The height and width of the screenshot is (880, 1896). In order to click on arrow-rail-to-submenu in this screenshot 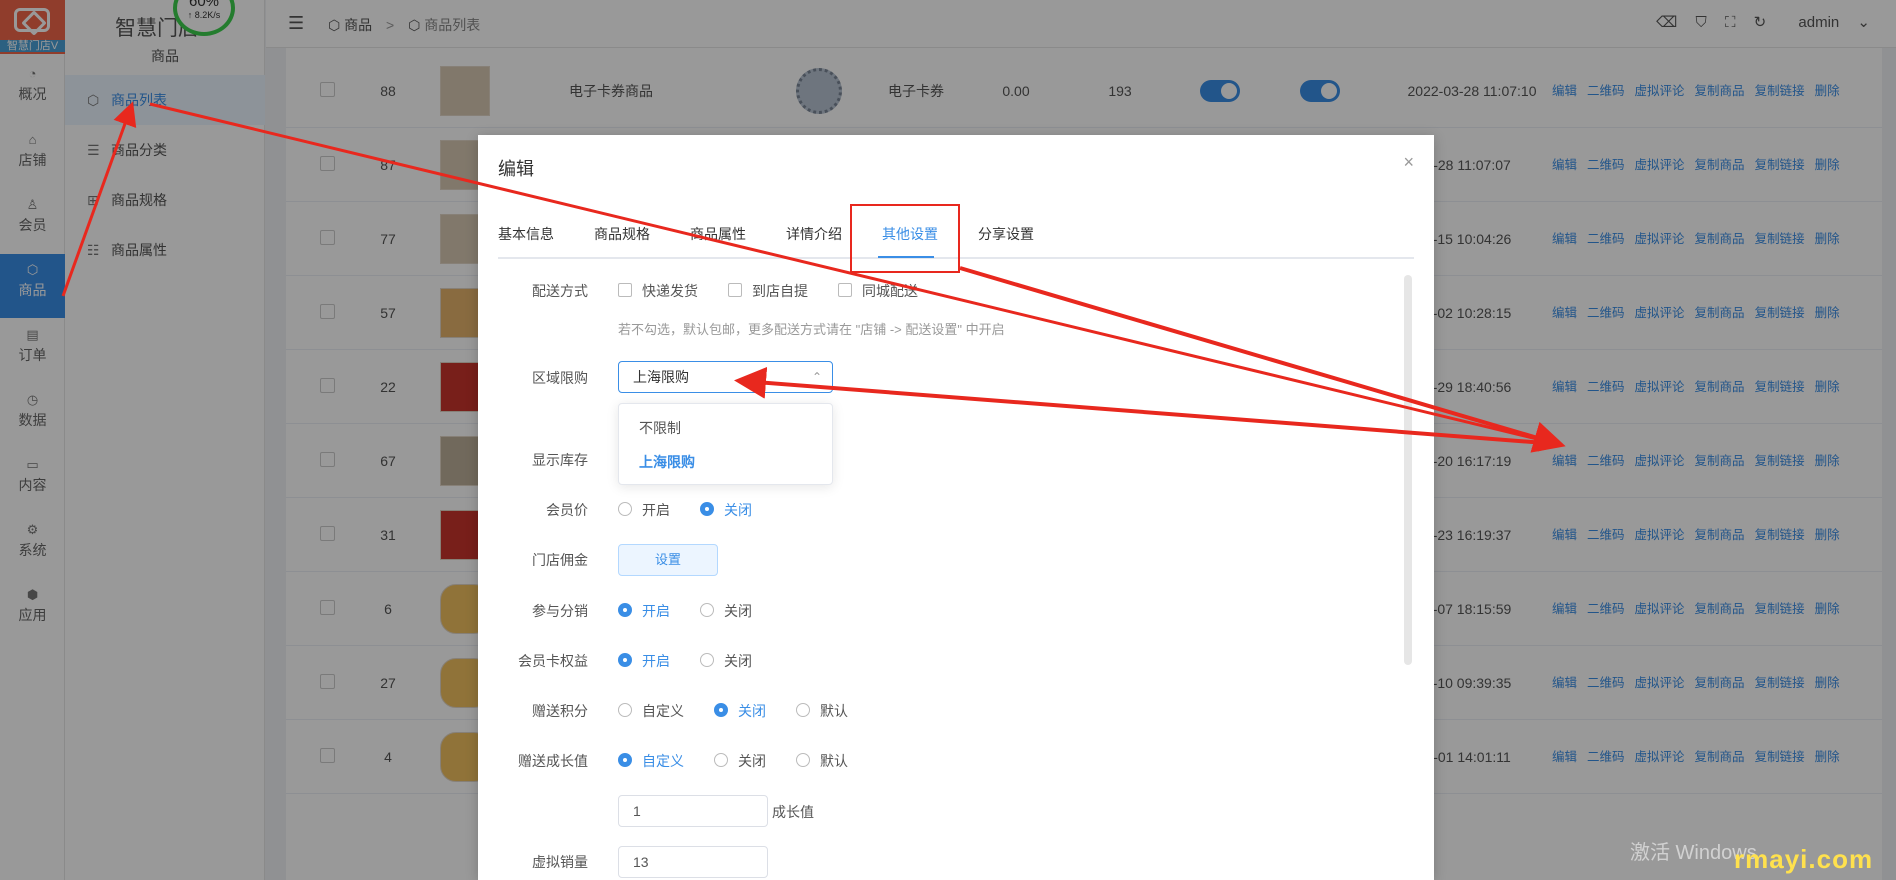, I will do `click(99, 199)`.